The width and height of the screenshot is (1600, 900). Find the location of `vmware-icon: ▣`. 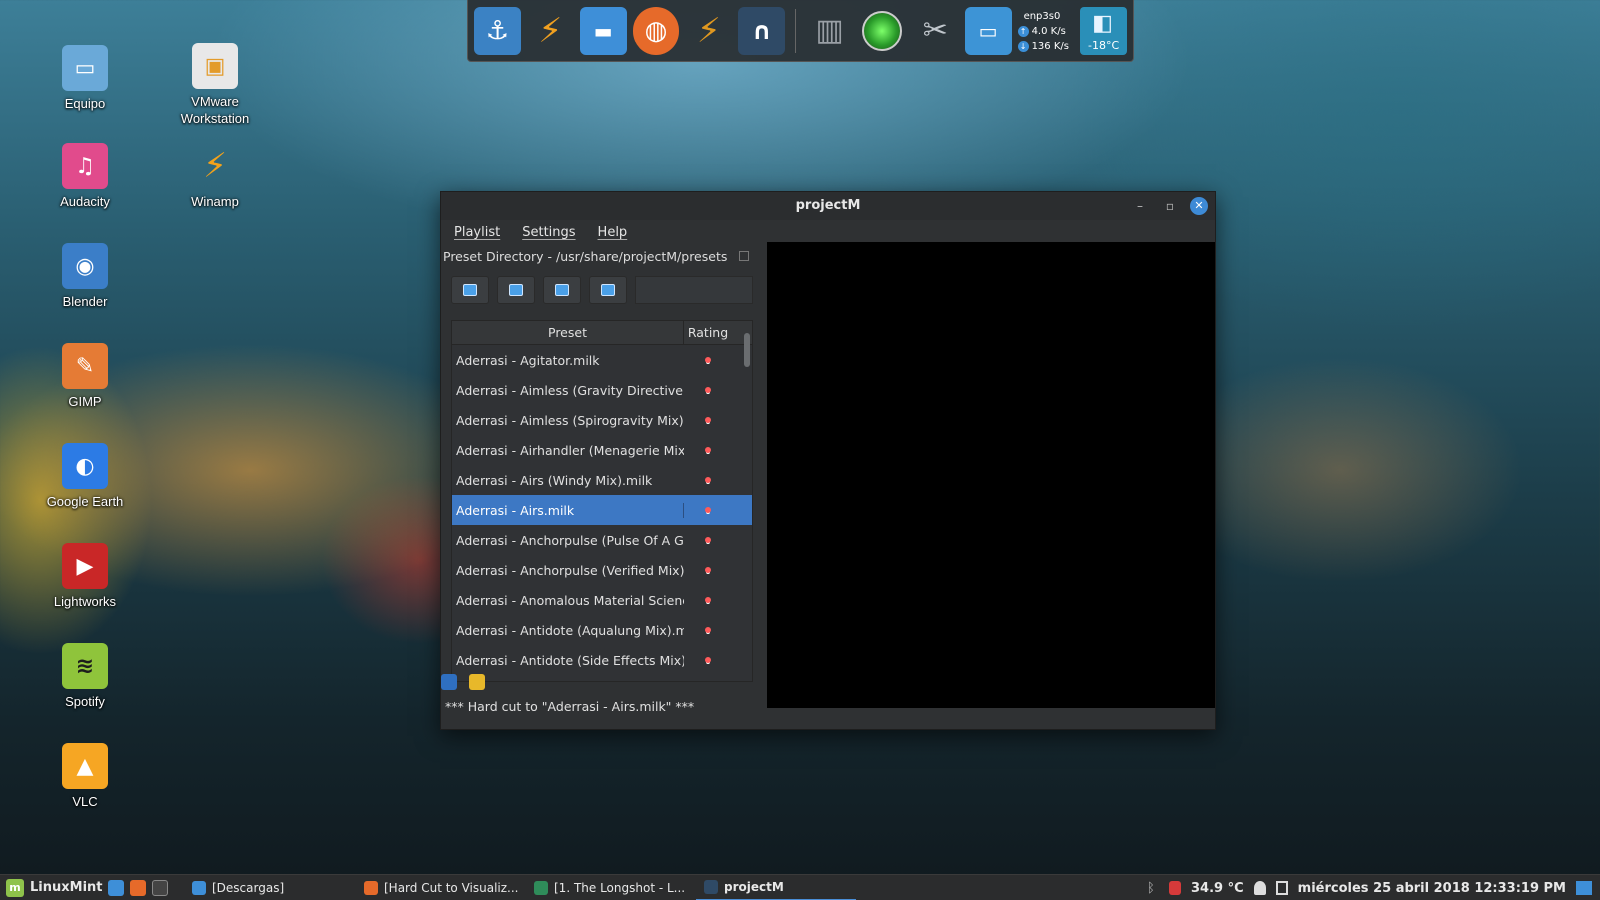

vmware-icon: ▣ is located at coordinates (215, 66).